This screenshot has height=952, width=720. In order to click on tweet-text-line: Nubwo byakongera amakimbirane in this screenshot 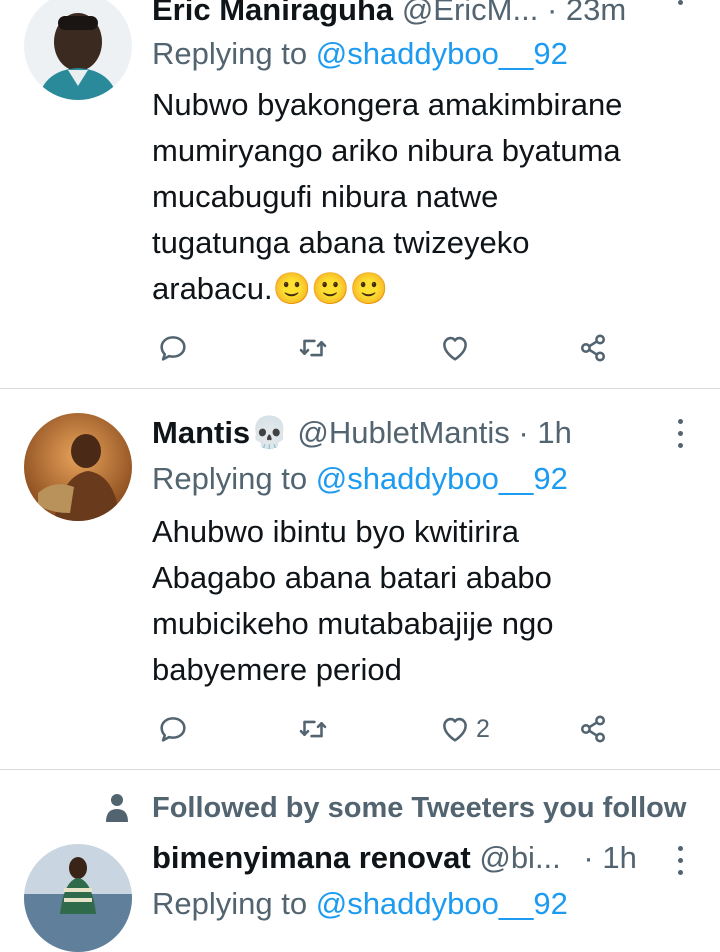, I will do `click(387, 104)`.